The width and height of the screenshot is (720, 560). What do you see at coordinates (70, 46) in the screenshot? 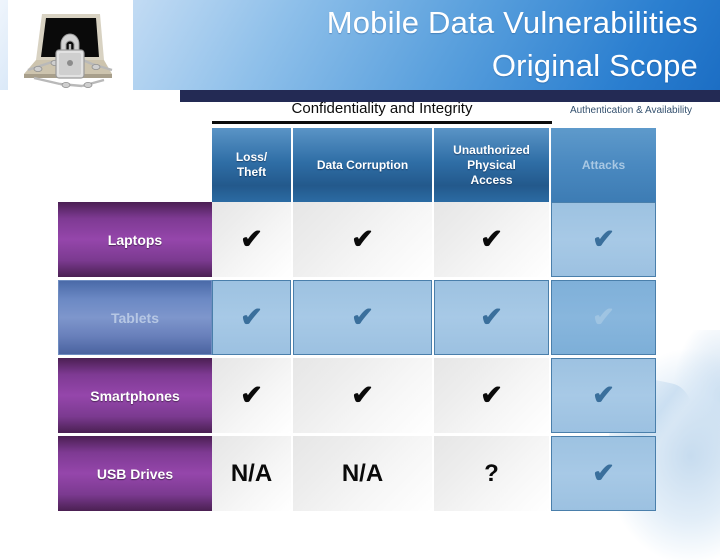
I see `laptop-padlock-chain-icon` at bounding box center [70, 46].